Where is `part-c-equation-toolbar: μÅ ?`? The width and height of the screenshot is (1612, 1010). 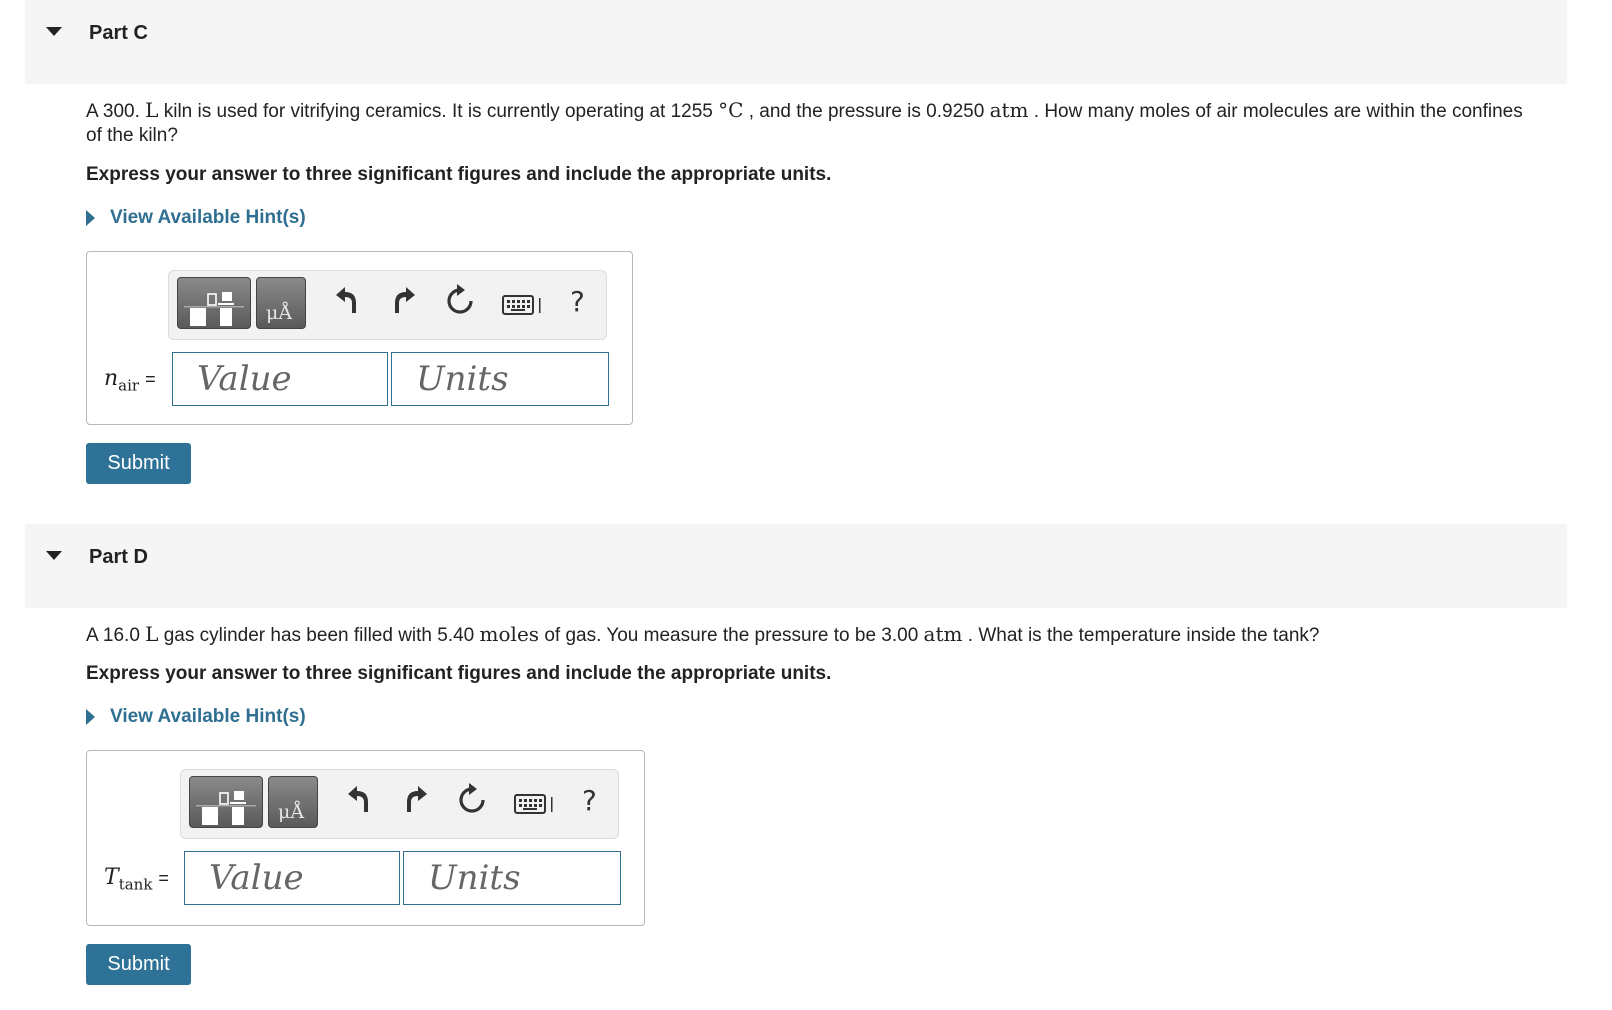 part-c-equation-toolbar: μÅ ? is located at coordinates (387, 305).